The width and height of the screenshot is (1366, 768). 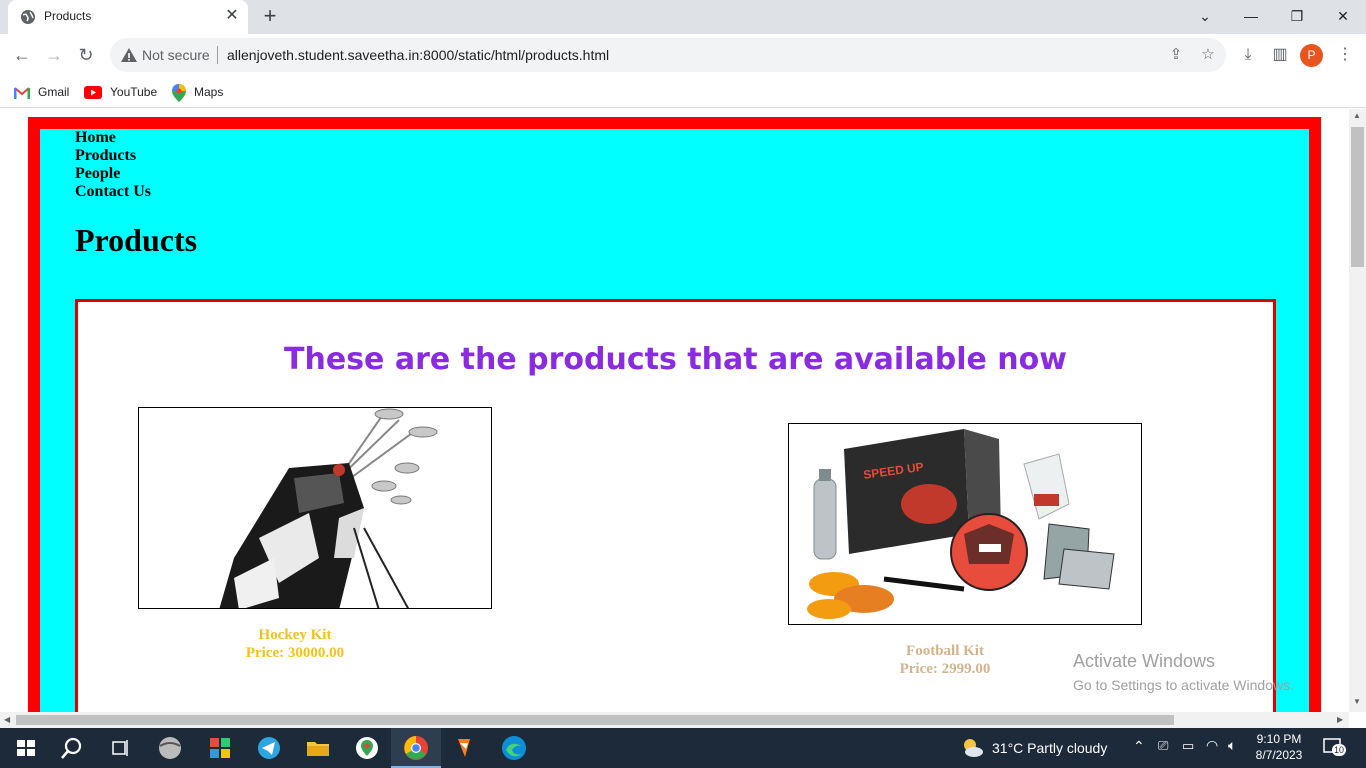 What do you see at coordinates (269, 748) in the screenshot?
I see `telegram-icon` at bounding box center [269, 748].